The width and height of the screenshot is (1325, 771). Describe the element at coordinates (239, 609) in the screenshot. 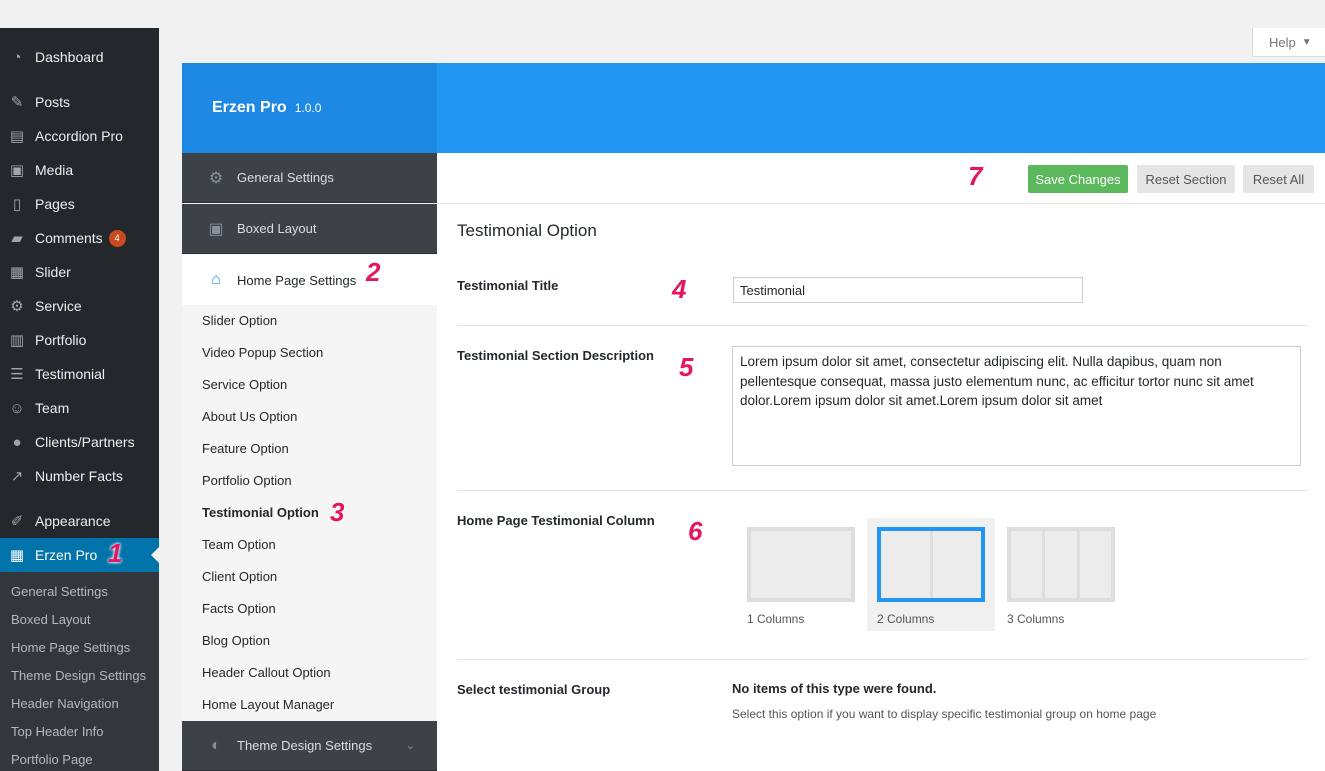

I see `nav-sub-facts-option: Facts Option` at that location.